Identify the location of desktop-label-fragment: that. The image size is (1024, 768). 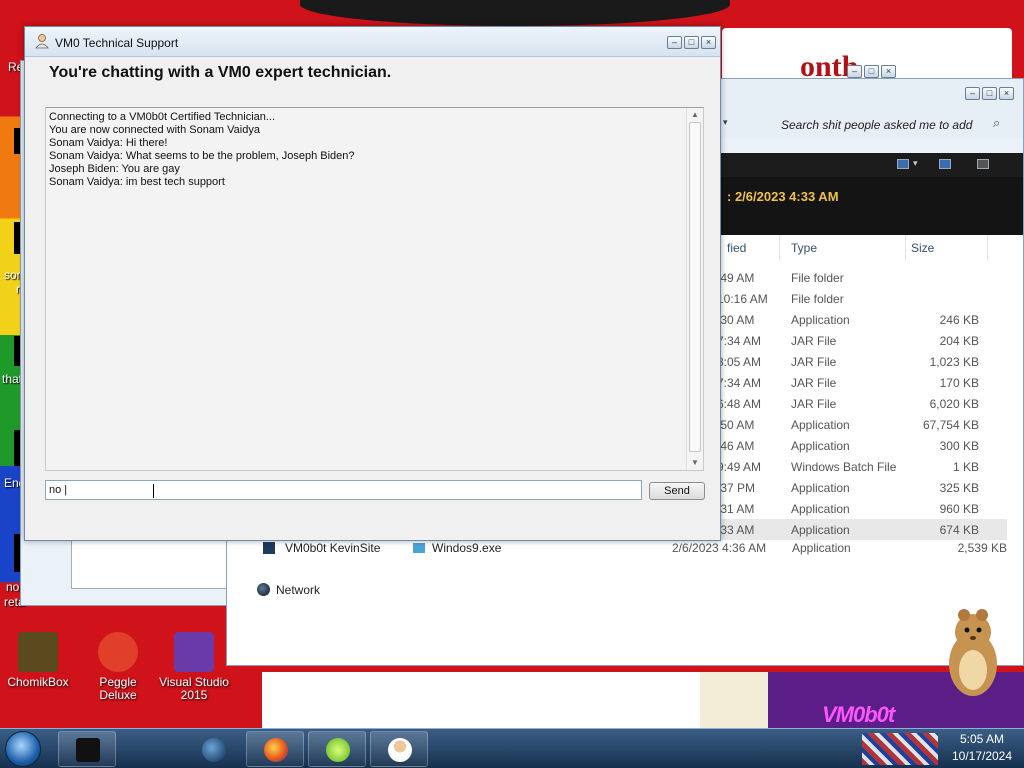
(12, 379).